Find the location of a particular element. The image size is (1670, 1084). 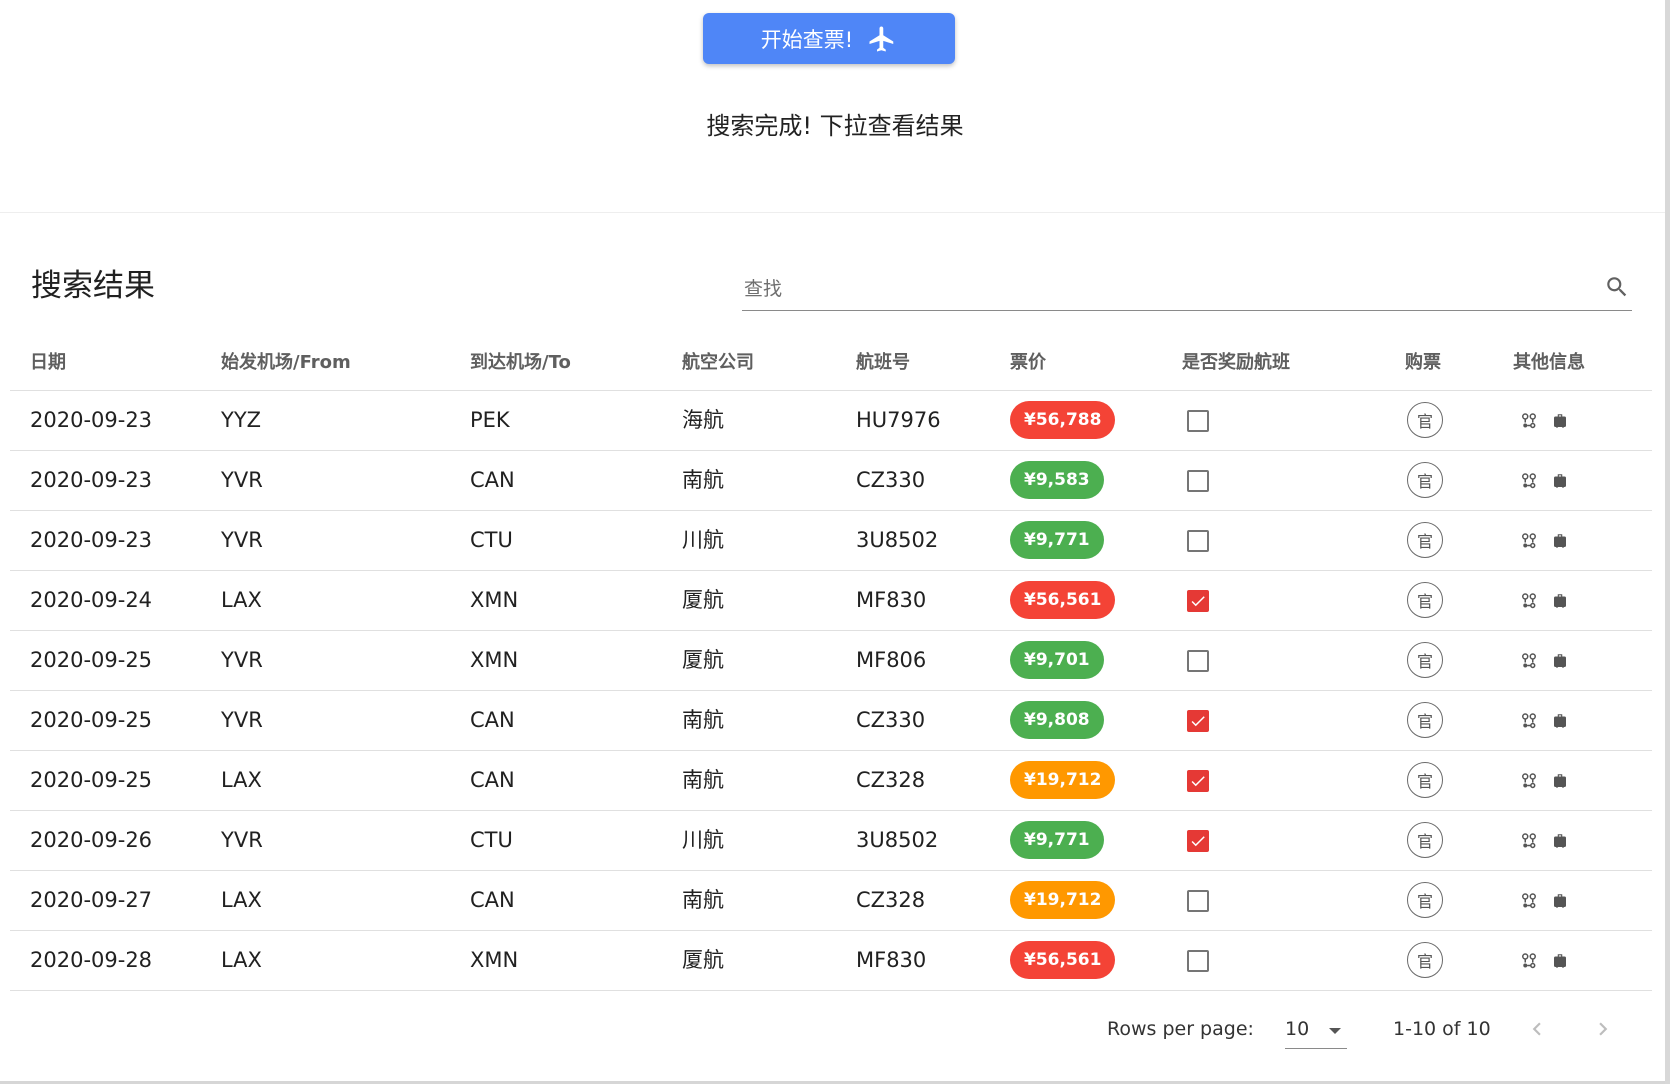

start-search-button: 开始查票! is located at coordinates (829, 38).